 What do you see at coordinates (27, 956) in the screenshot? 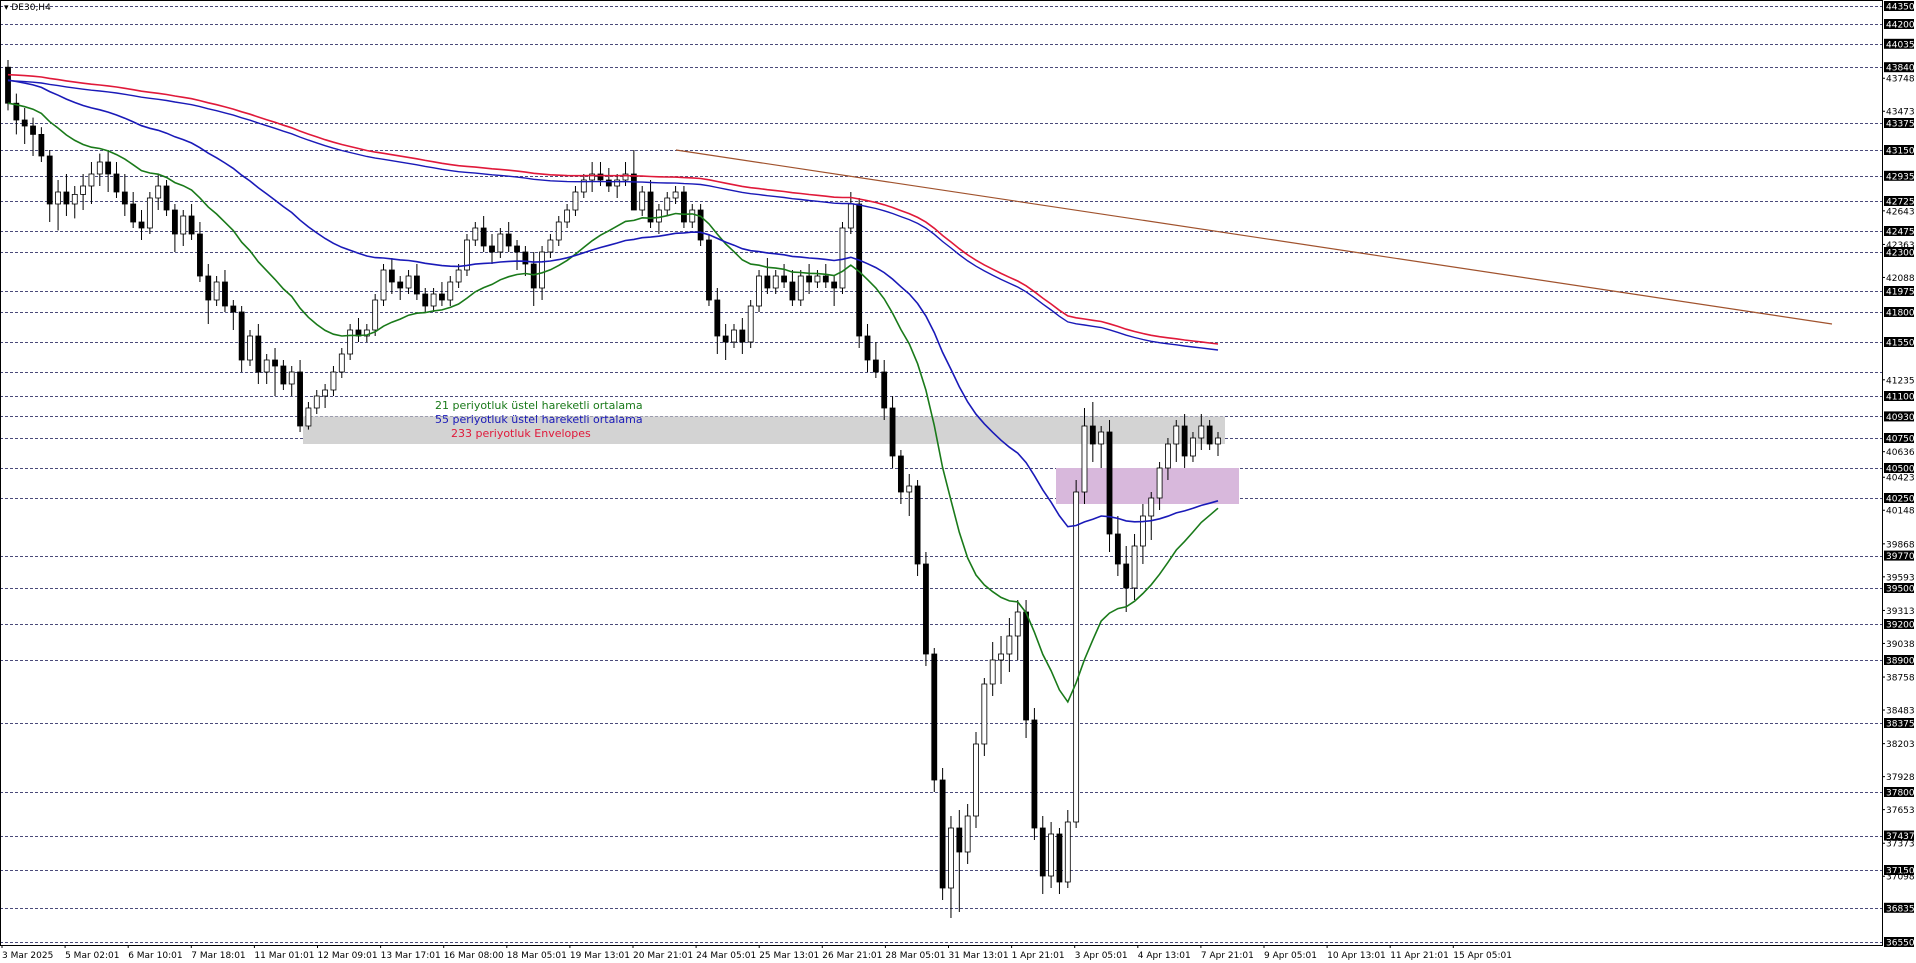
I see `x-tick-label: 3 Mar 2025` at bounding box center [27, 956].